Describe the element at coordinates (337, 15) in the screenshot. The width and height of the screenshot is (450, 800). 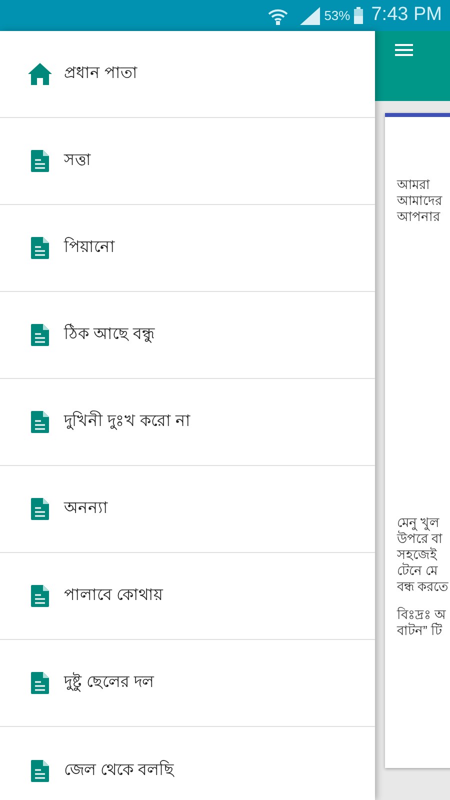
I see `battery-percent: 53%` at that location.